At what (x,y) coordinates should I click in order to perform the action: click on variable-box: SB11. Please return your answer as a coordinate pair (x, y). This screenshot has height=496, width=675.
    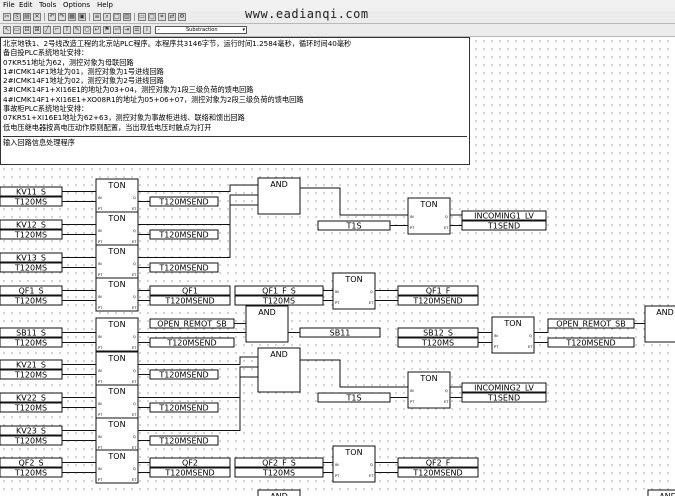
    Looking at the image, I should click on (340, 332).